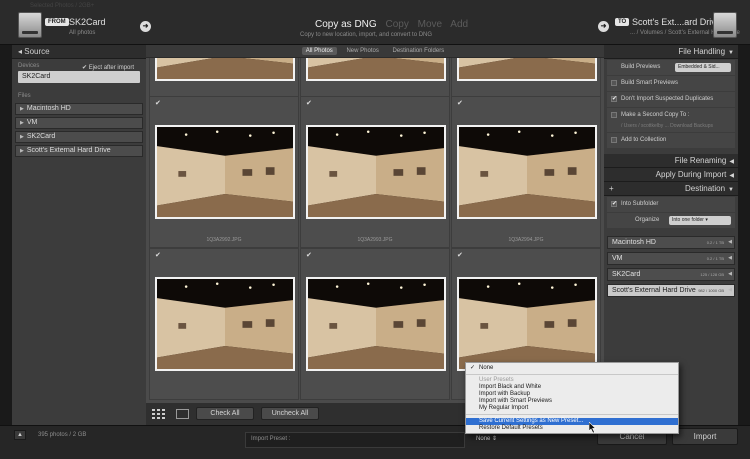 The width and height of the screenshot is (750, 459). I want to click on mode-move: Move, so click(430, 24).